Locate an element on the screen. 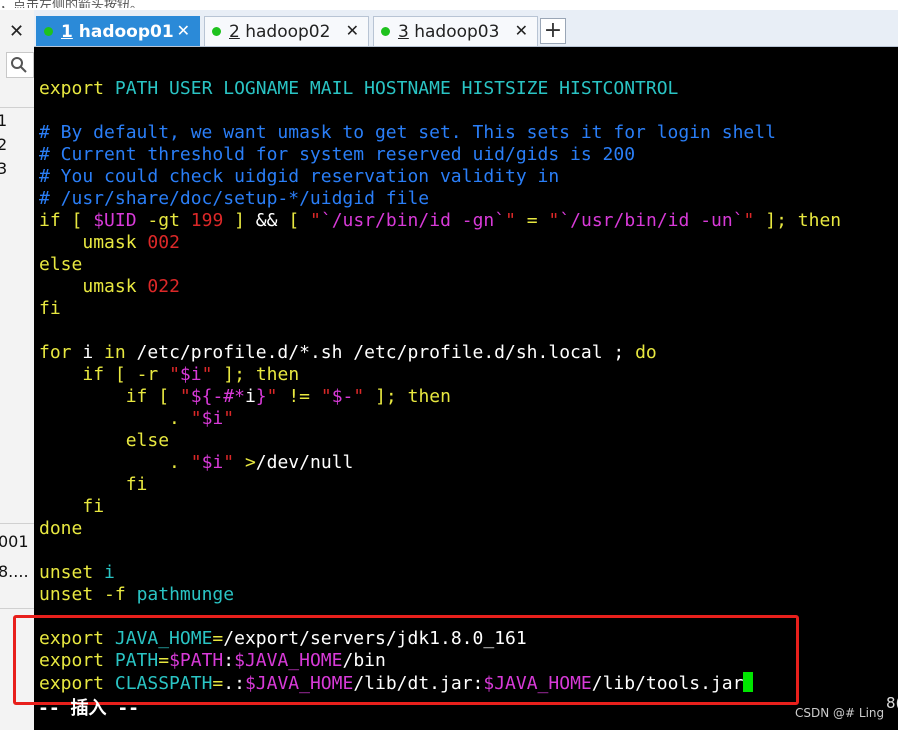  sidebar-item-number: 2 is located at coordinates (3, 144).